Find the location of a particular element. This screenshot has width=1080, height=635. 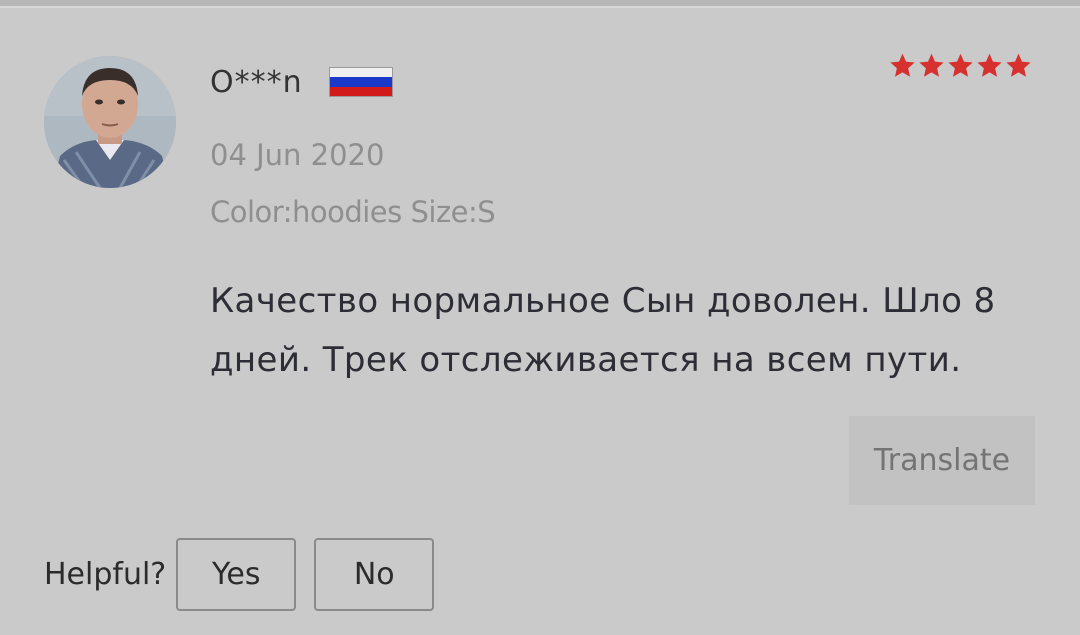

product-variant: Color:hoodies Size:S is located at coordinates (353, 212).